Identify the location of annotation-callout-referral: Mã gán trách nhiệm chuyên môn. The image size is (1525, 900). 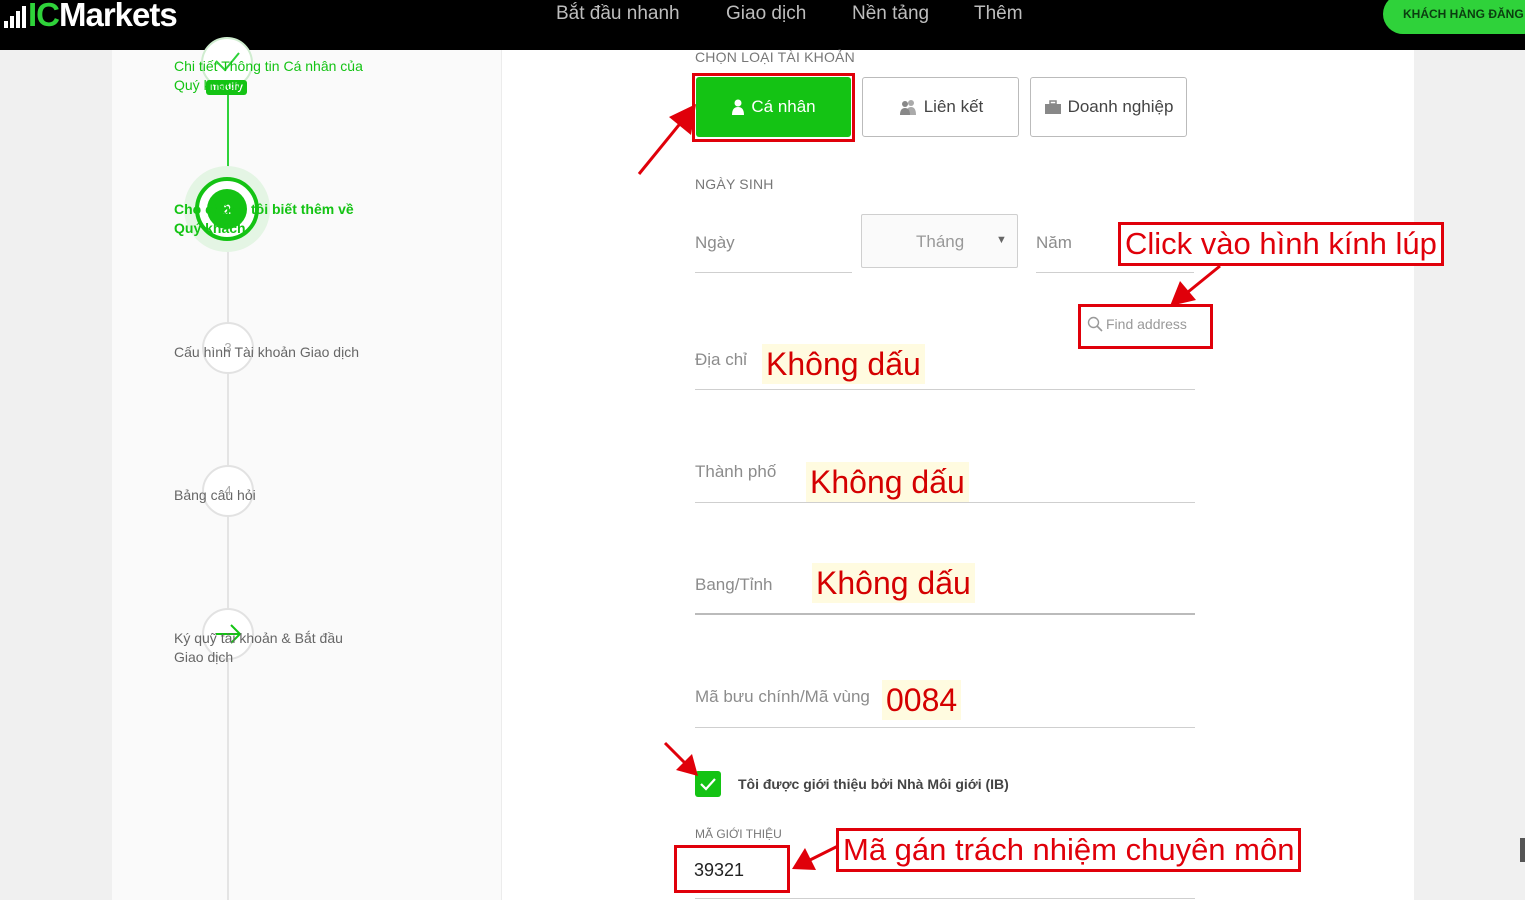
(1069, 850).